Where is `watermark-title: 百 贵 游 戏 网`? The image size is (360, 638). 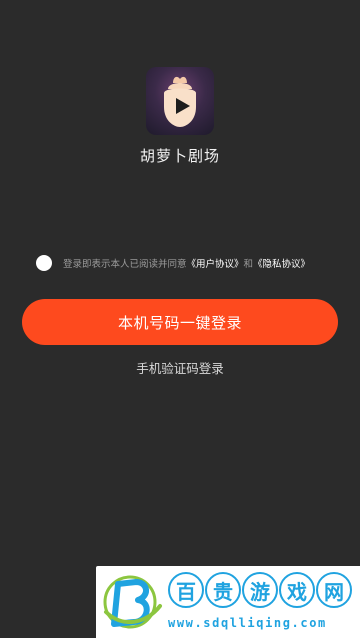
watermark-title: 百 贵 游 戏 网 is located at coordinates (260, 590).